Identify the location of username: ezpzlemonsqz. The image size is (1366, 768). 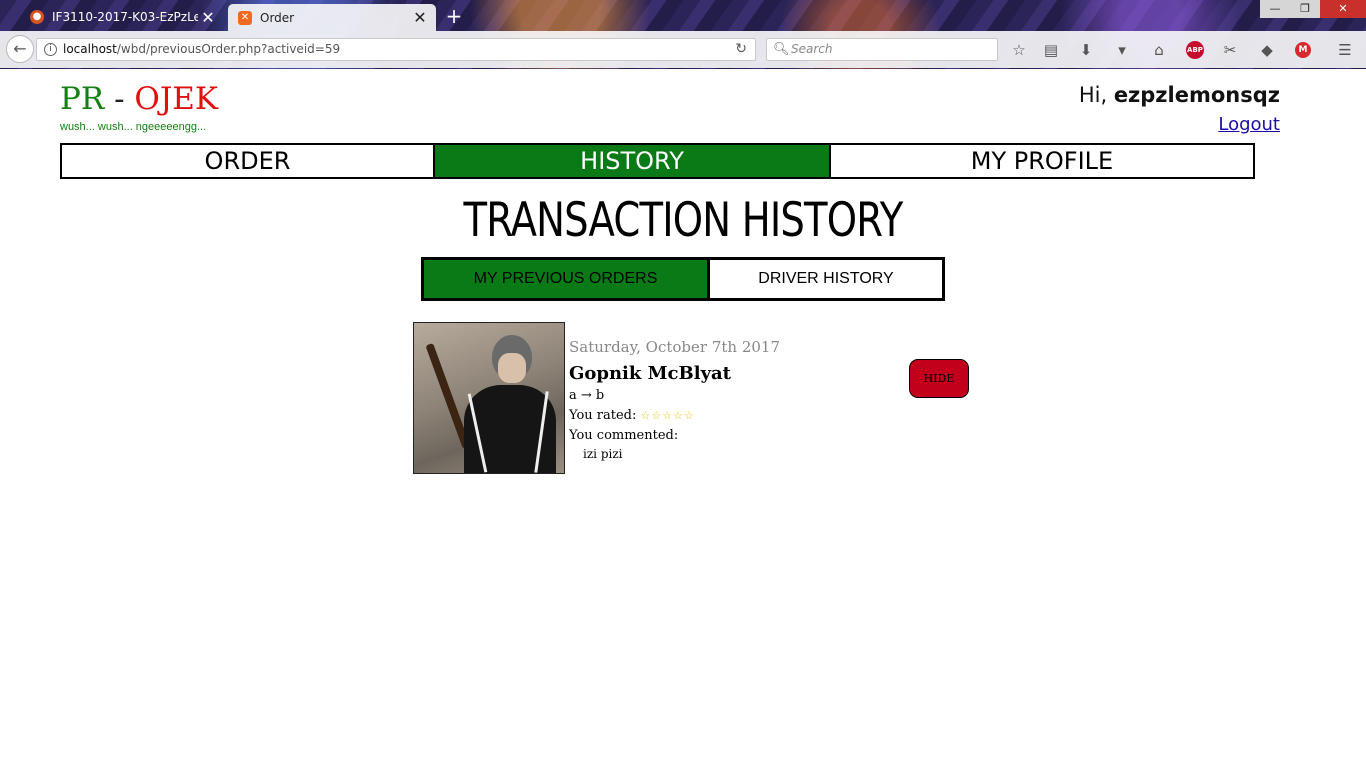
(1196, 95).